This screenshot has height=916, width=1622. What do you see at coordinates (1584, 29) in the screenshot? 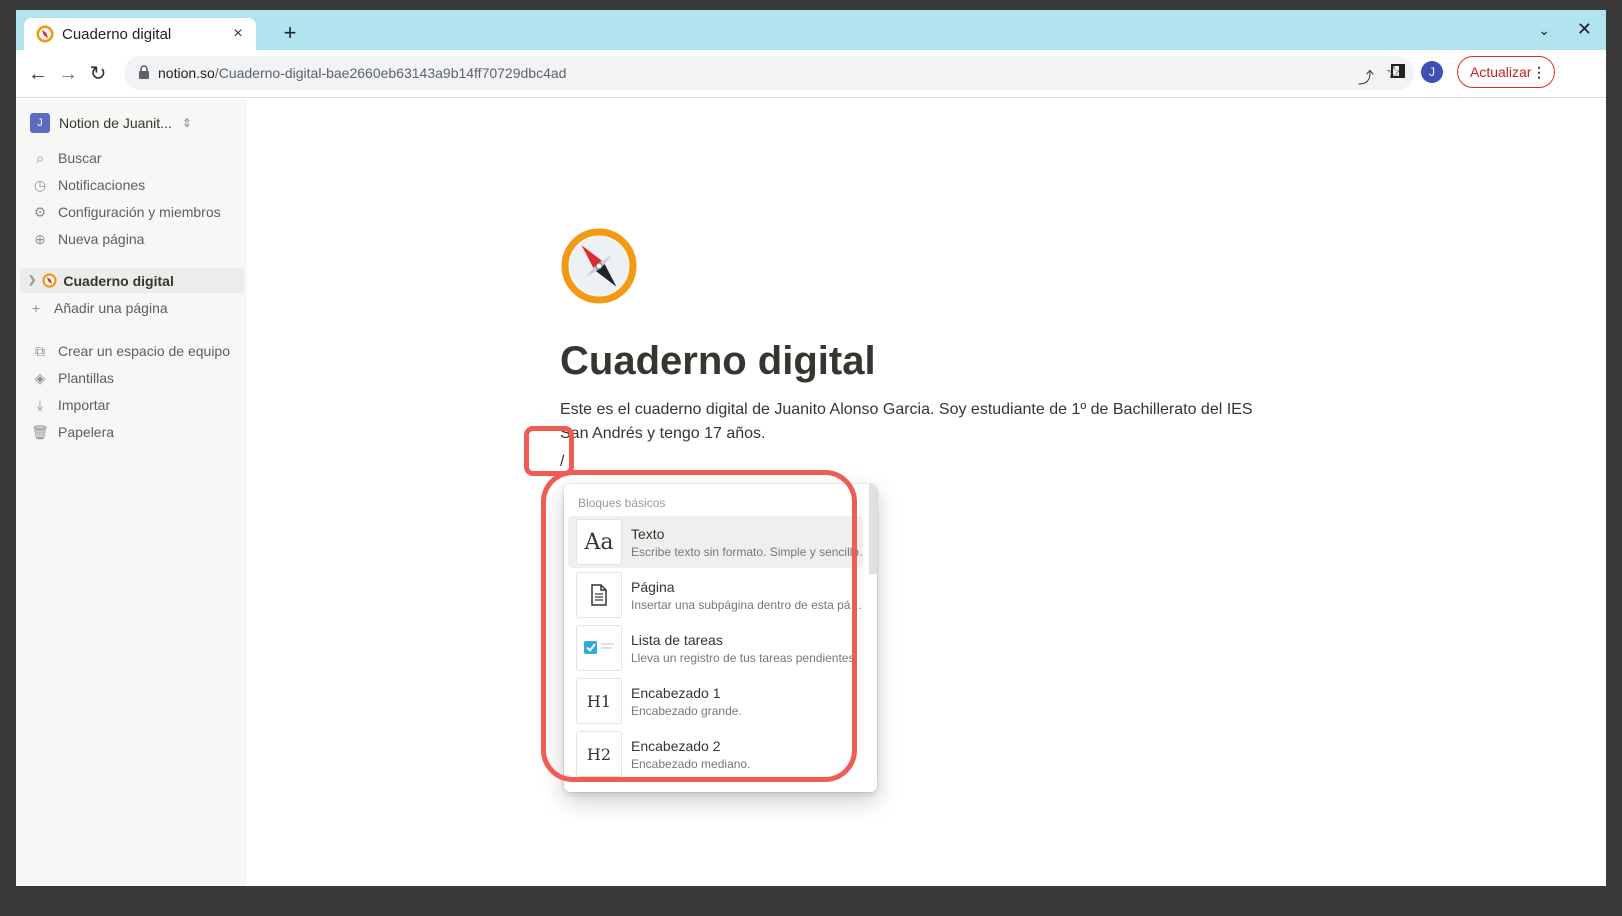
I see `window-close-icon: ✕` at bounding box center [1584, 29].